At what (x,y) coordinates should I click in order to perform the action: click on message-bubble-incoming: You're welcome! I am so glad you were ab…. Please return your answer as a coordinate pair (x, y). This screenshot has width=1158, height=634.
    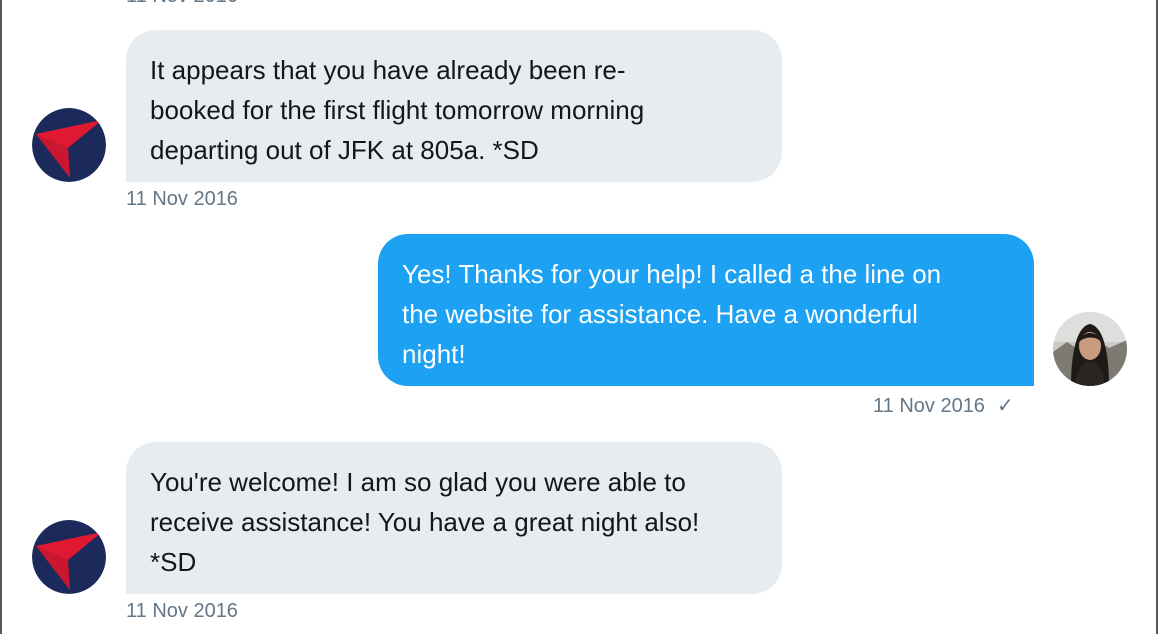
    Looking at the image, I should click on (454, 518).